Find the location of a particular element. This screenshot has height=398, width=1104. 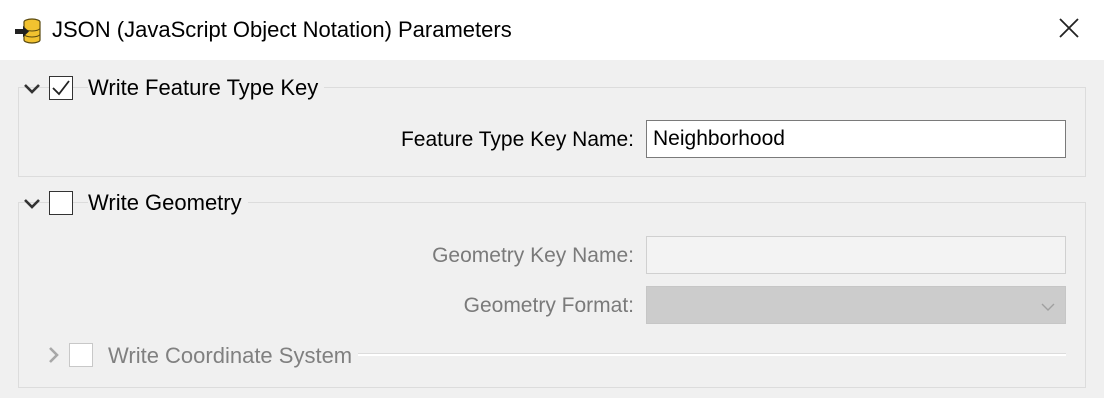

coordinate-system-divider is located at coordinates (708, 354).